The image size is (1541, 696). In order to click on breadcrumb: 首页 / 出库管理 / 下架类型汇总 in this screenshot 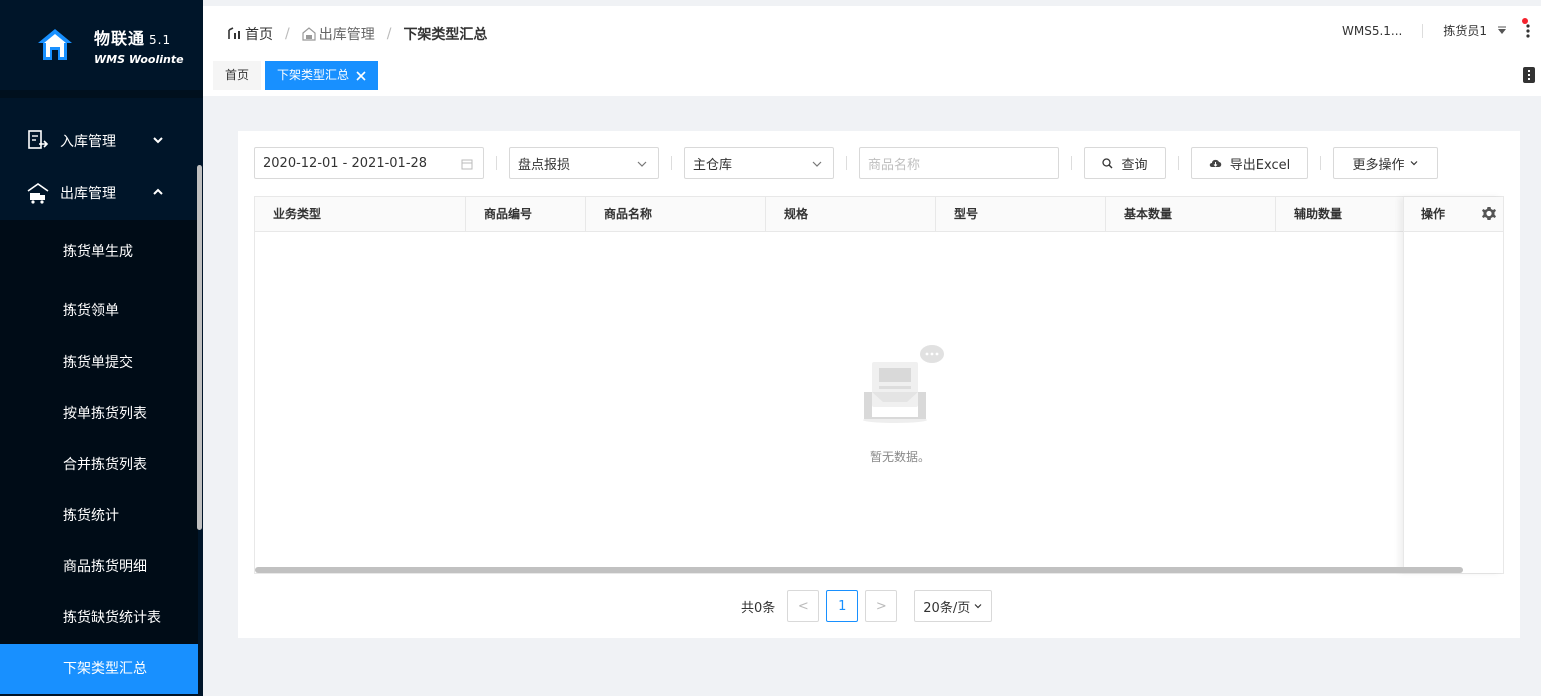, I will do `click(357, 34)`.